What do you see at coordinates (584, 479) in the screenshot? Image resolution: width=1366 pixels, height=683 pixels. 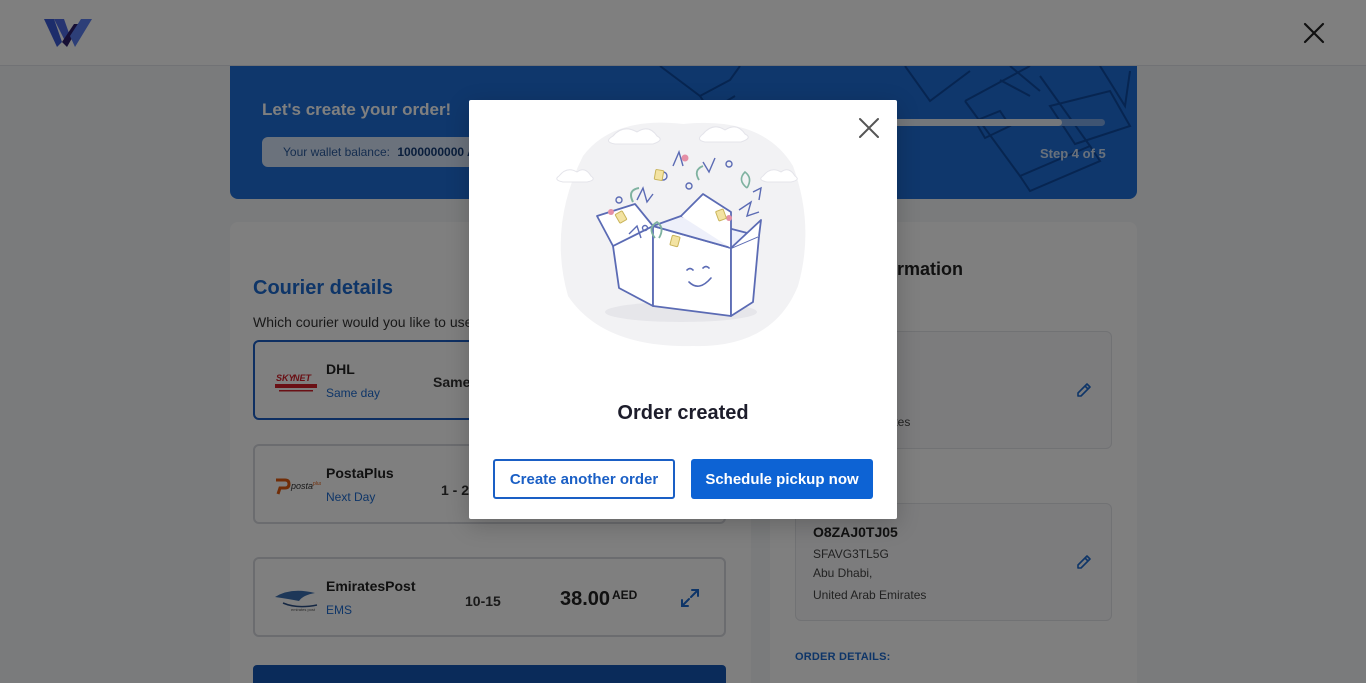 I see `create-another-order-button: Create another order` at bounding box center [584, 479].